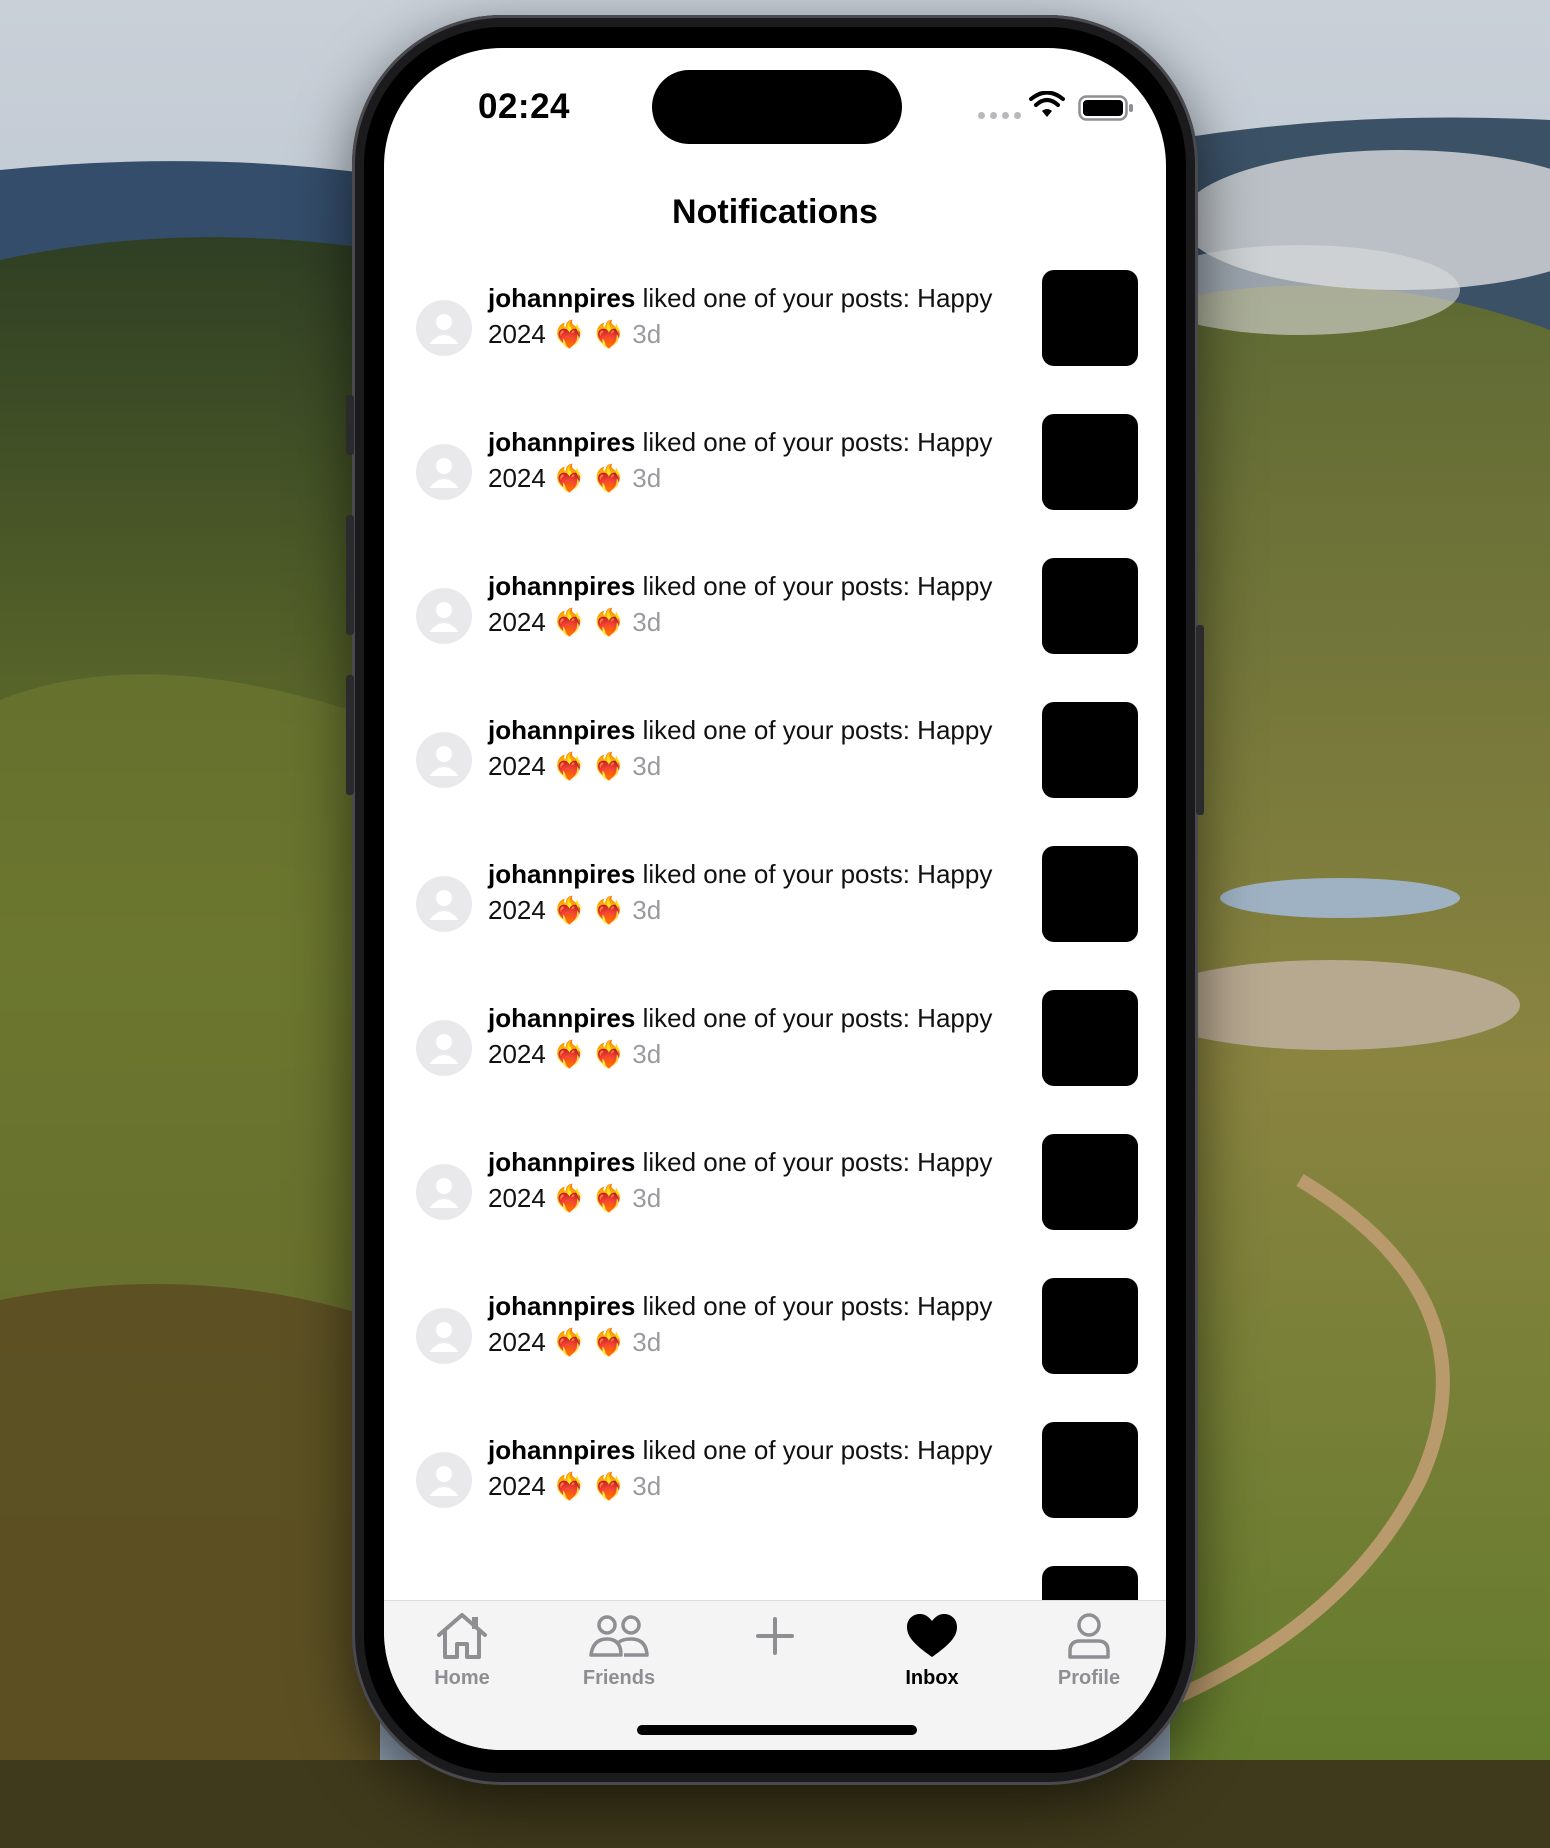 The image size is (1550, 1848). What do you see at coordinates (775, 212) in the screenshot?
I see `page-title: Notifications` at bounding box center [775, 212].